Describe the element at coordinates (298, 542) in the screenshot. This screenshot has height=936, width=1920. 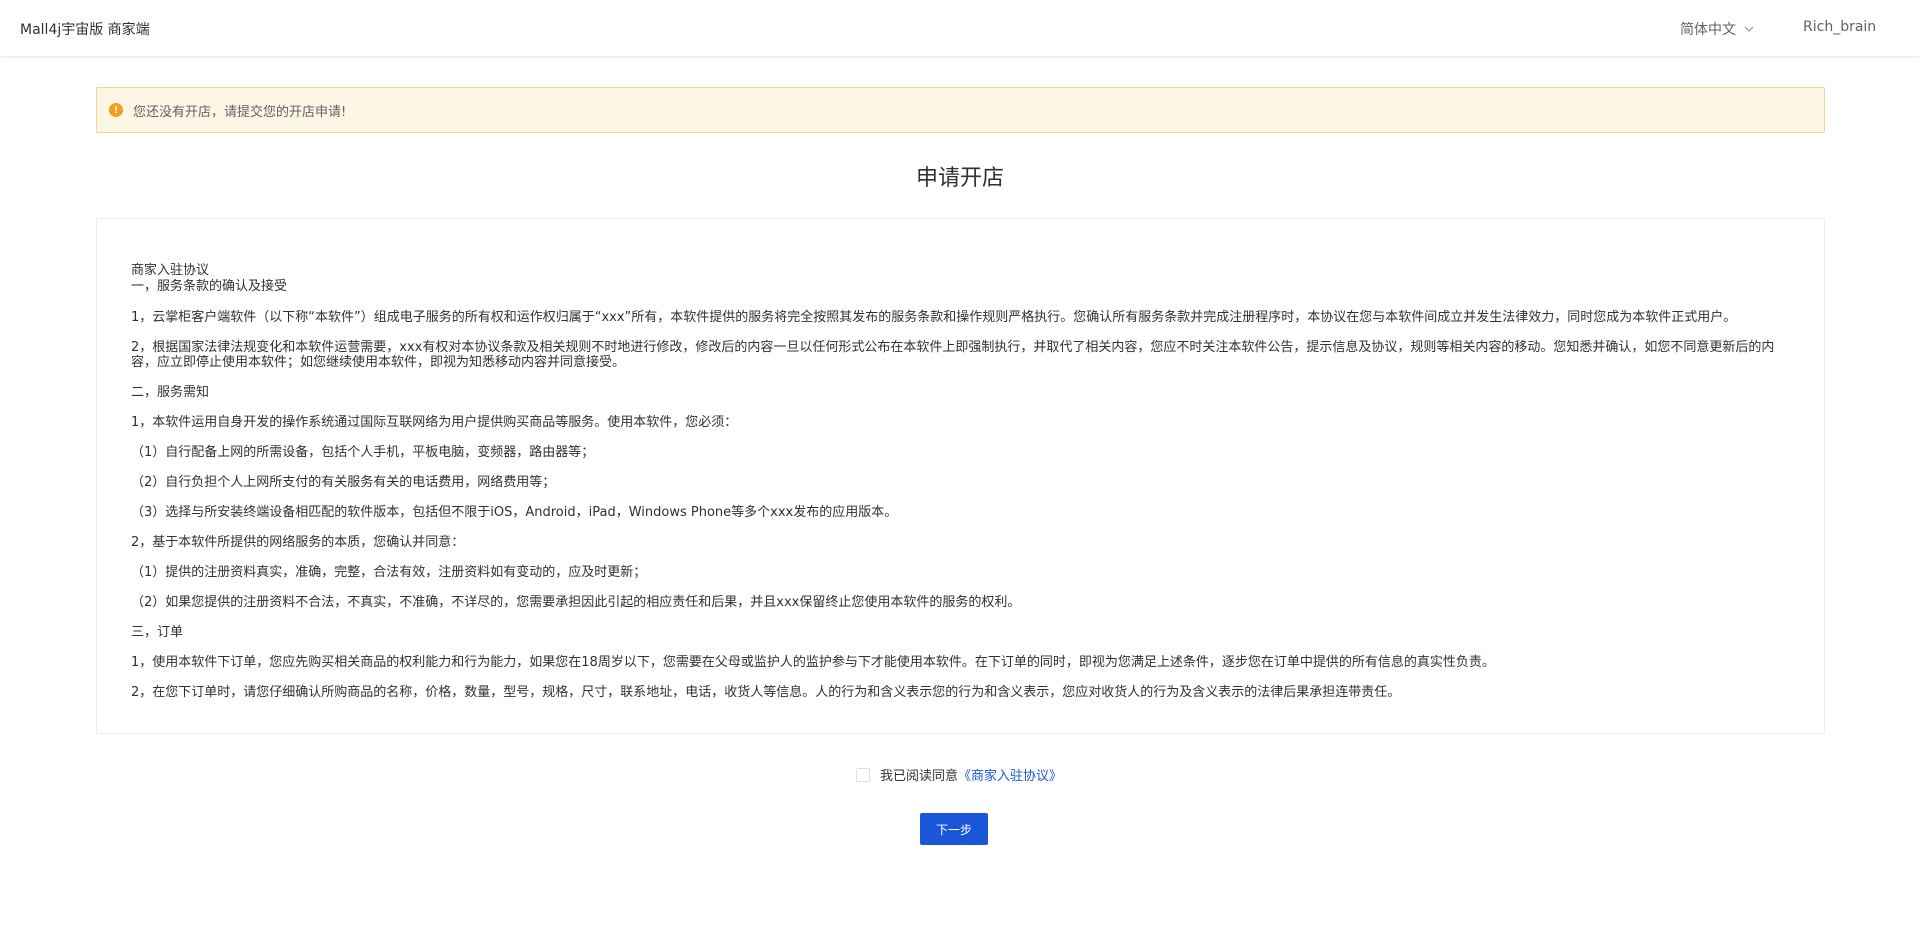
I see `agreement-paragraph: 2，基于本软件所提供的网络服务的本质，您确认并同意：` at that location.